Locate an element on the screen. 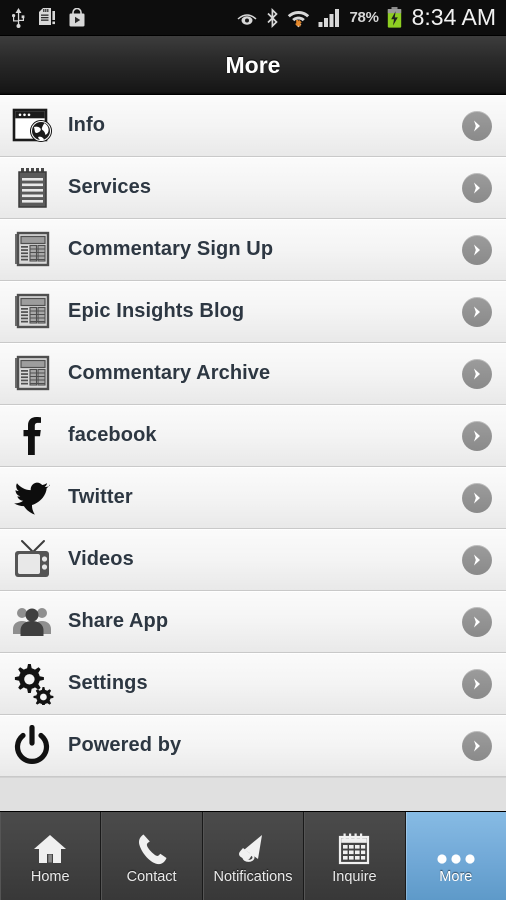 The image size is (506, 900). tab-more: More is located at coordinates (455, 856).